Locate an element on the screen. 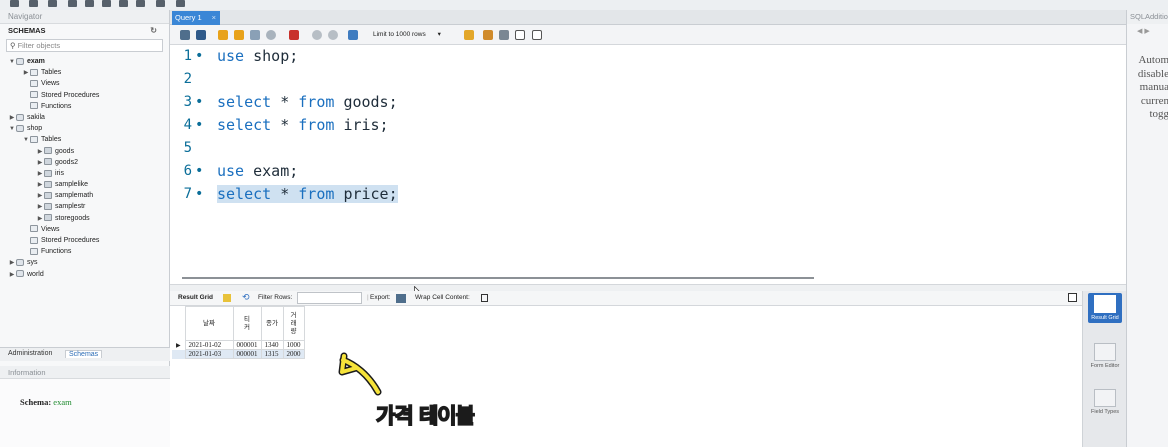  column-header: 날짜 is located at coordinates (209, 323).